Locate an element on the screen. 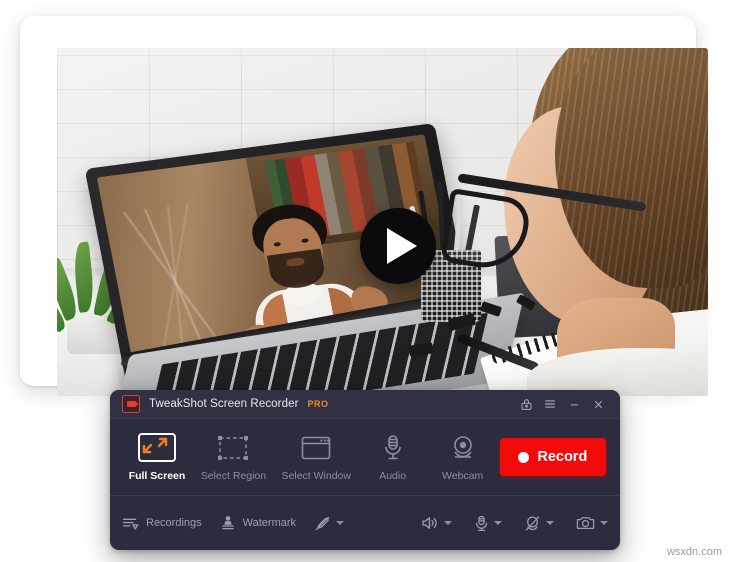 This screenshot has height=562, width=730. mode-label: Select Region is located at coordinates (233, 475).